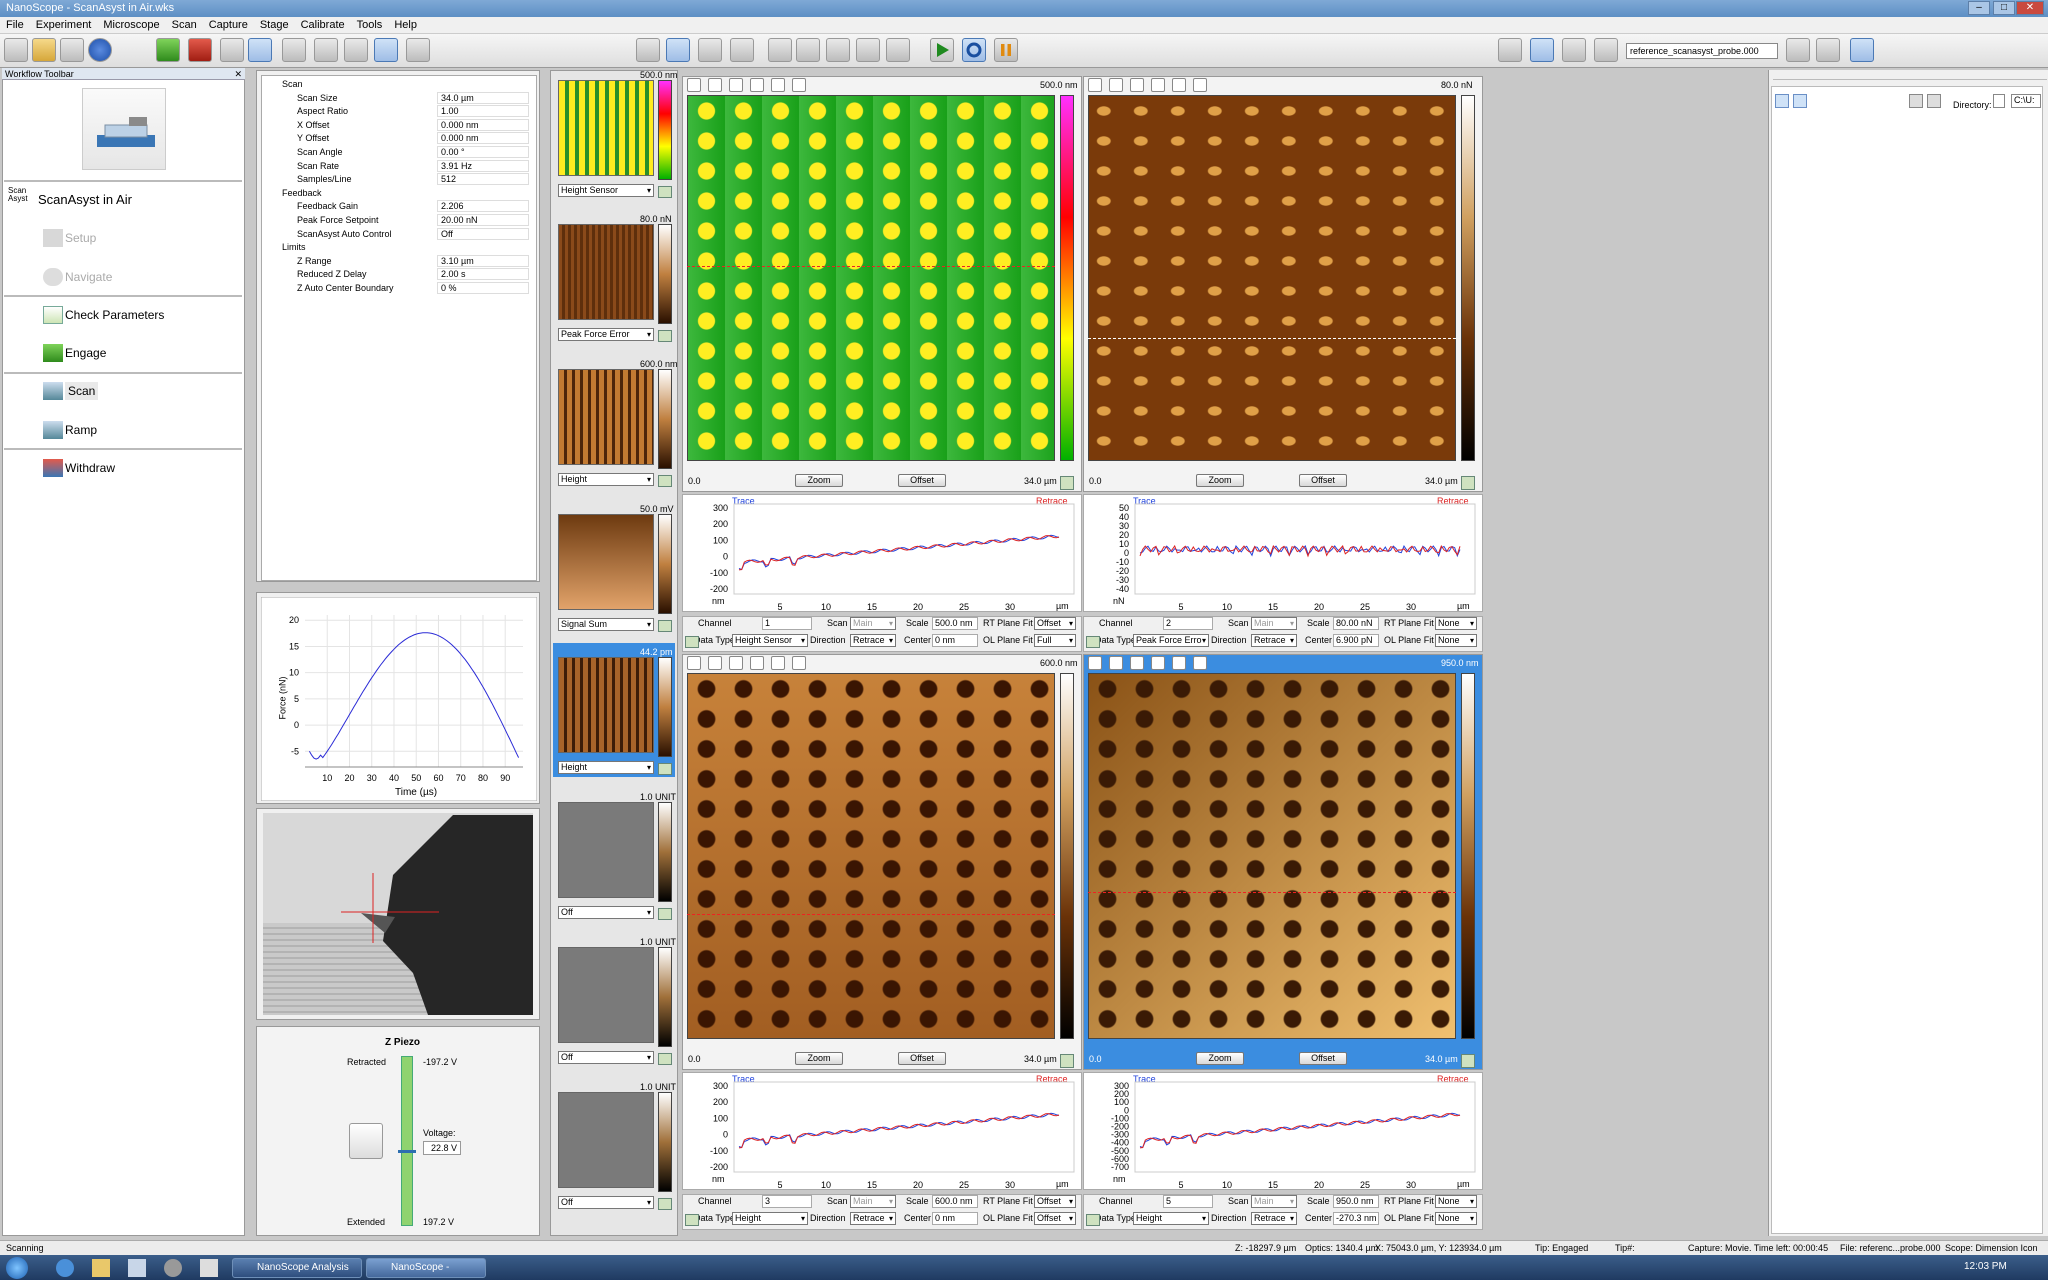  What do you see at coordinates (955, 623) in the screenshot?
I see `scale-field: 500.0 nm` at bounding box center [955, 623].